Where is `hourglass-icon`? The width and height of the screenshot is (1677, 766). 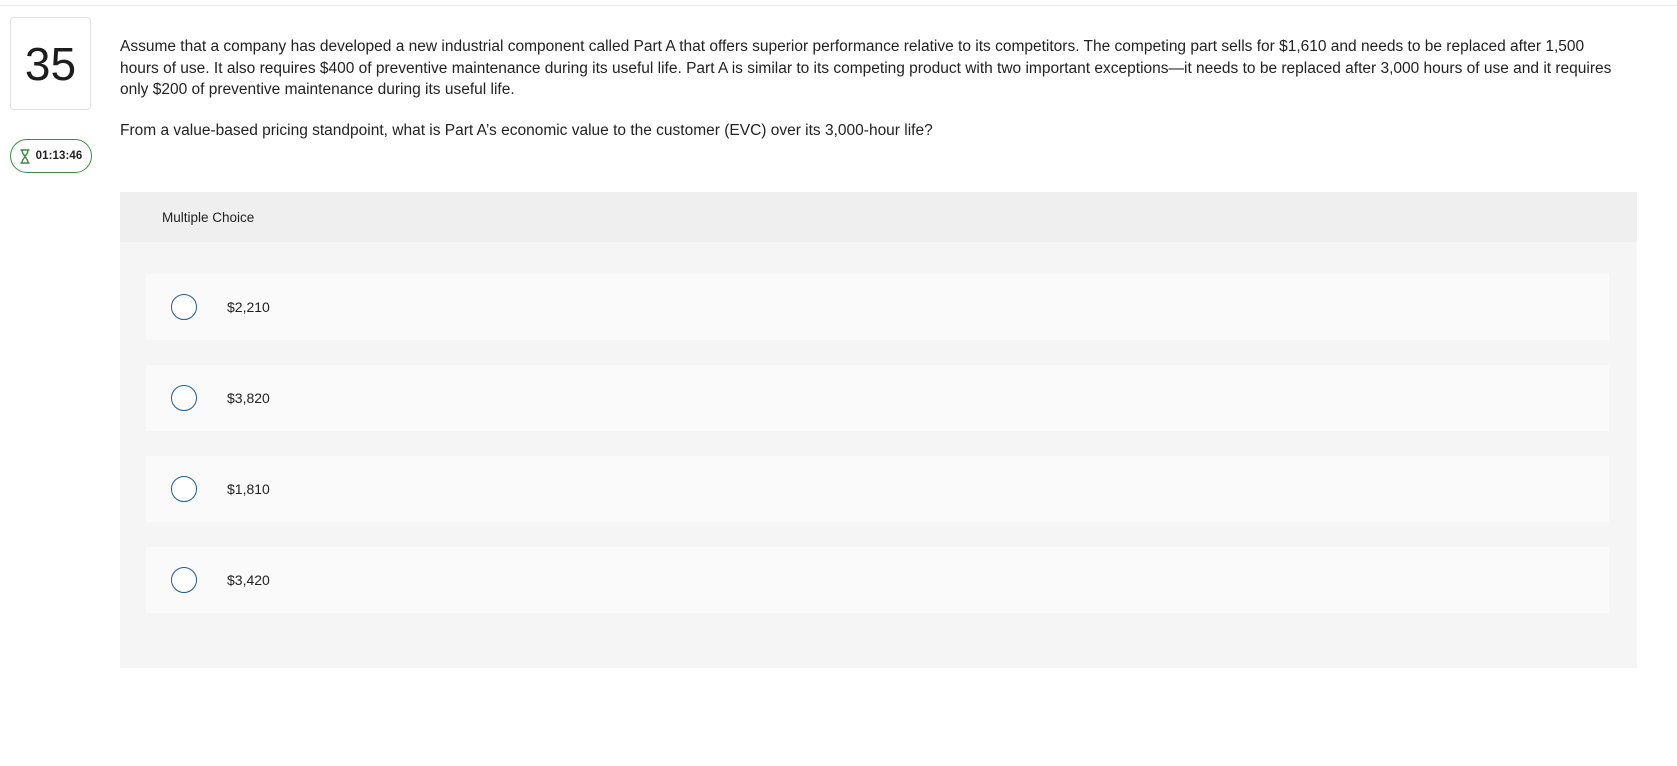 hourglass-icon is located at coordinates (24, 156).